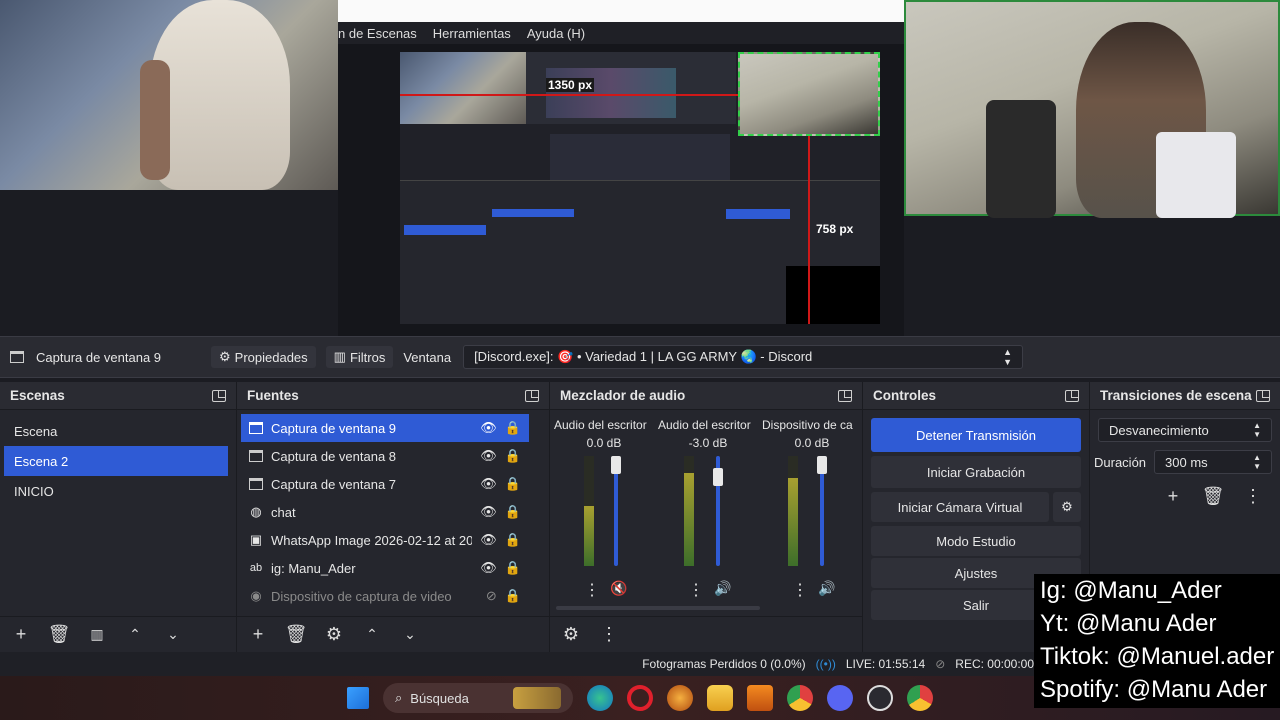 The height and width of the screenshot is (720, 1280). Describe the element at coordinates (385, 512) in the screenshot. I see `source-item: ◍ chat 👁 🔒` at that location.